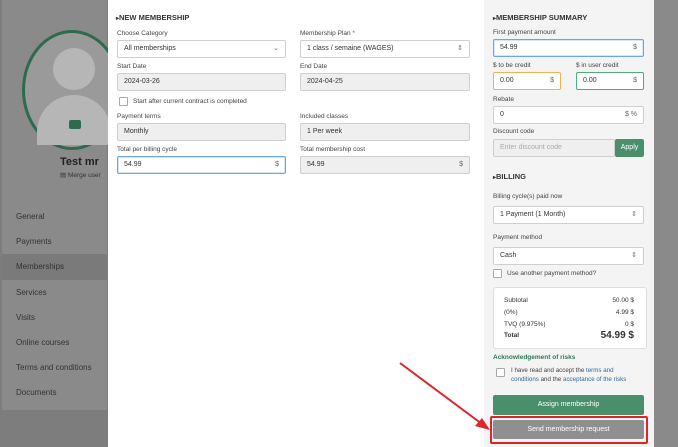 The image size is (678, 447). What do you see at coordinates (142, 33) in the screenshot?
I see `choose-category-label: Choose Category` at bounding box center [142, 33].